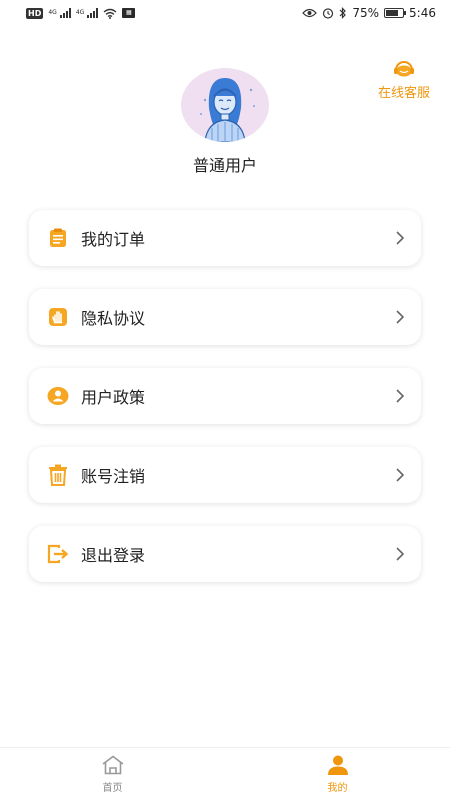 The height and width of the screenshot is (800, 450). Describe the element at coordinates (225, 317) in the screenshot. I see `menu-item-privacy: 隐私协议` at that location.